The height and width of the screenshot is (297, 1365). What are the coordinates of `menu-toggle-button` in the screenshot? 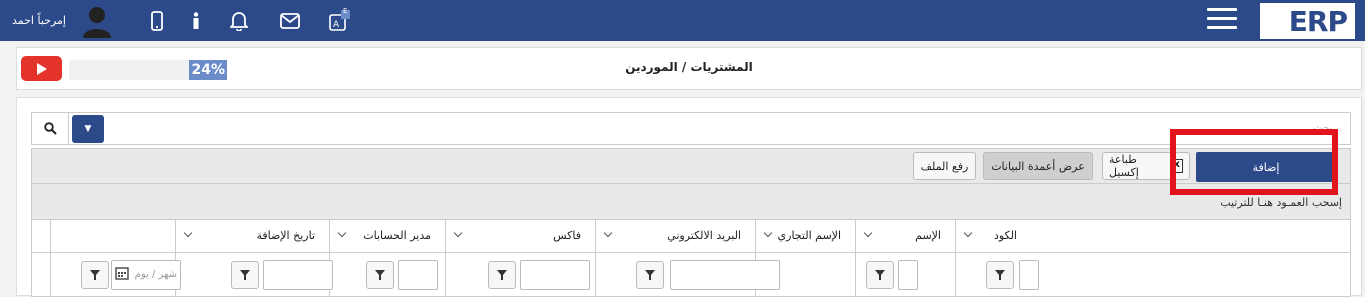 It's located at (1222, 19).